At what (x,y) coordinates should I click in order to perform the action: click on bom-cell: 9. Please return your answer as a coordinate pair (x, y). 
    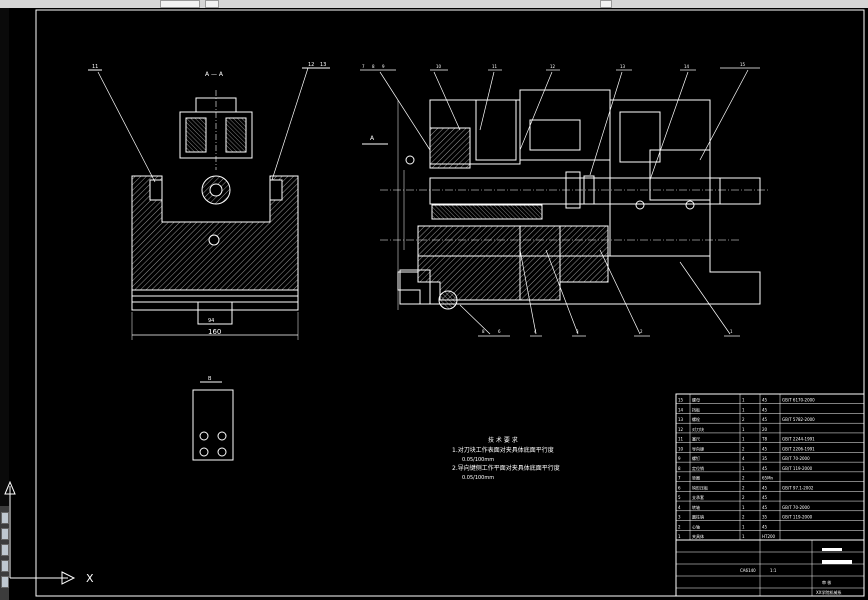
    Looking at the image, I should click on (679, 458).